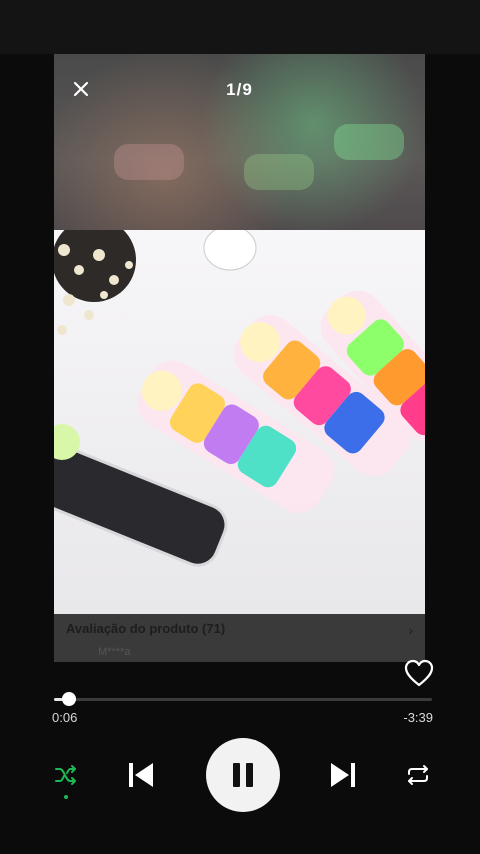  I want to click on shuffle-button, so click(66, 775).